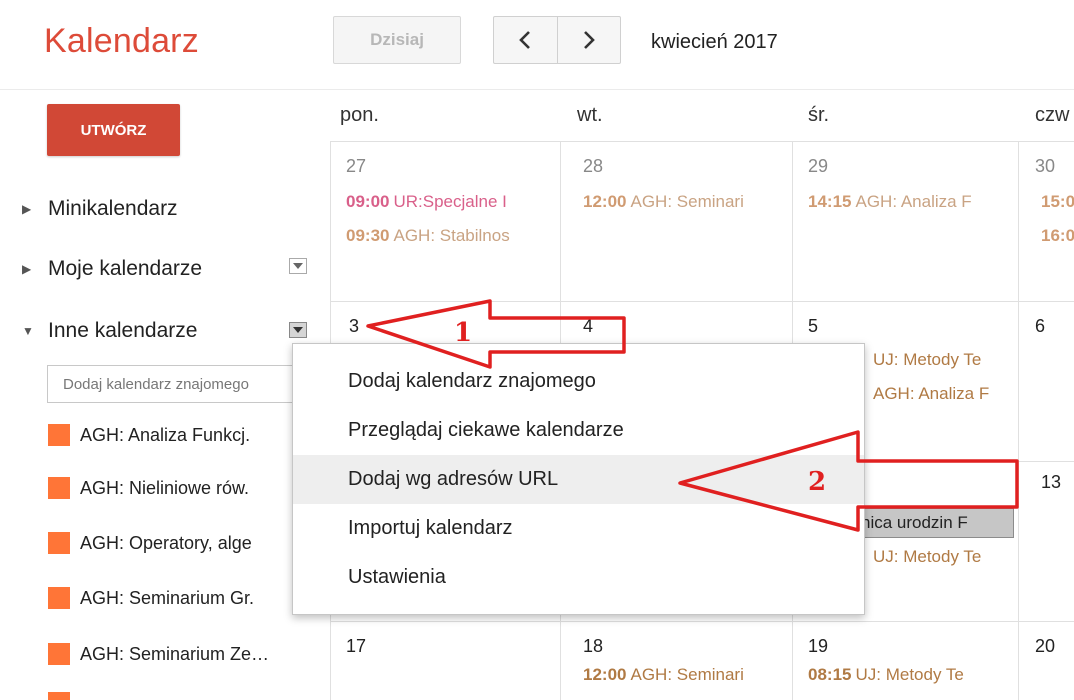  Describe the element at coordinates (28, 331) in the screenshot. I see `collapse-arrow-icon: ▼` at that location.